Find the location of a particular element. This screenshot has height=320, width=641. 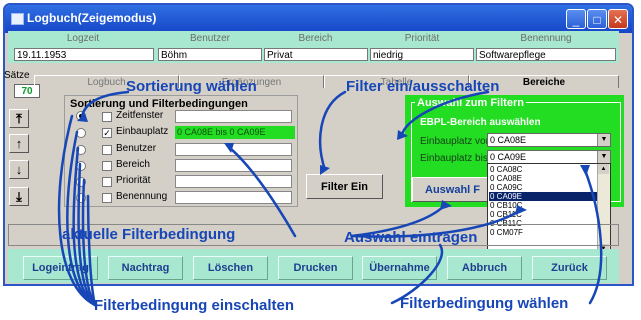

record-count-label: Sätze is located at coordinates (17, 75).